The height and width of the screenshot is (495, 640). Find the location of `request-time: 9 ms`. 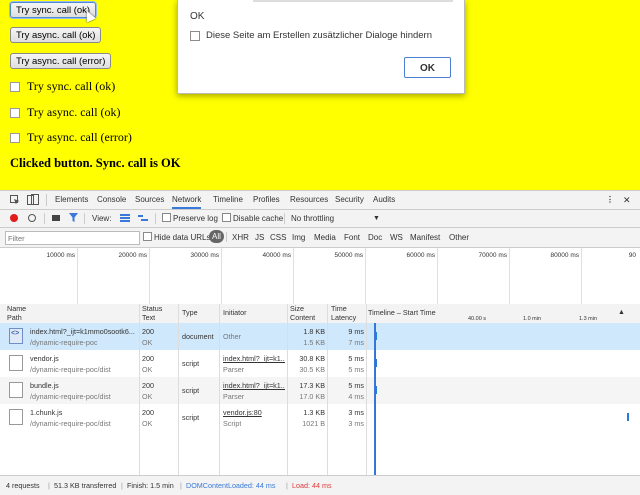

request-time: 9 ms is located at coordinates (356, 331).